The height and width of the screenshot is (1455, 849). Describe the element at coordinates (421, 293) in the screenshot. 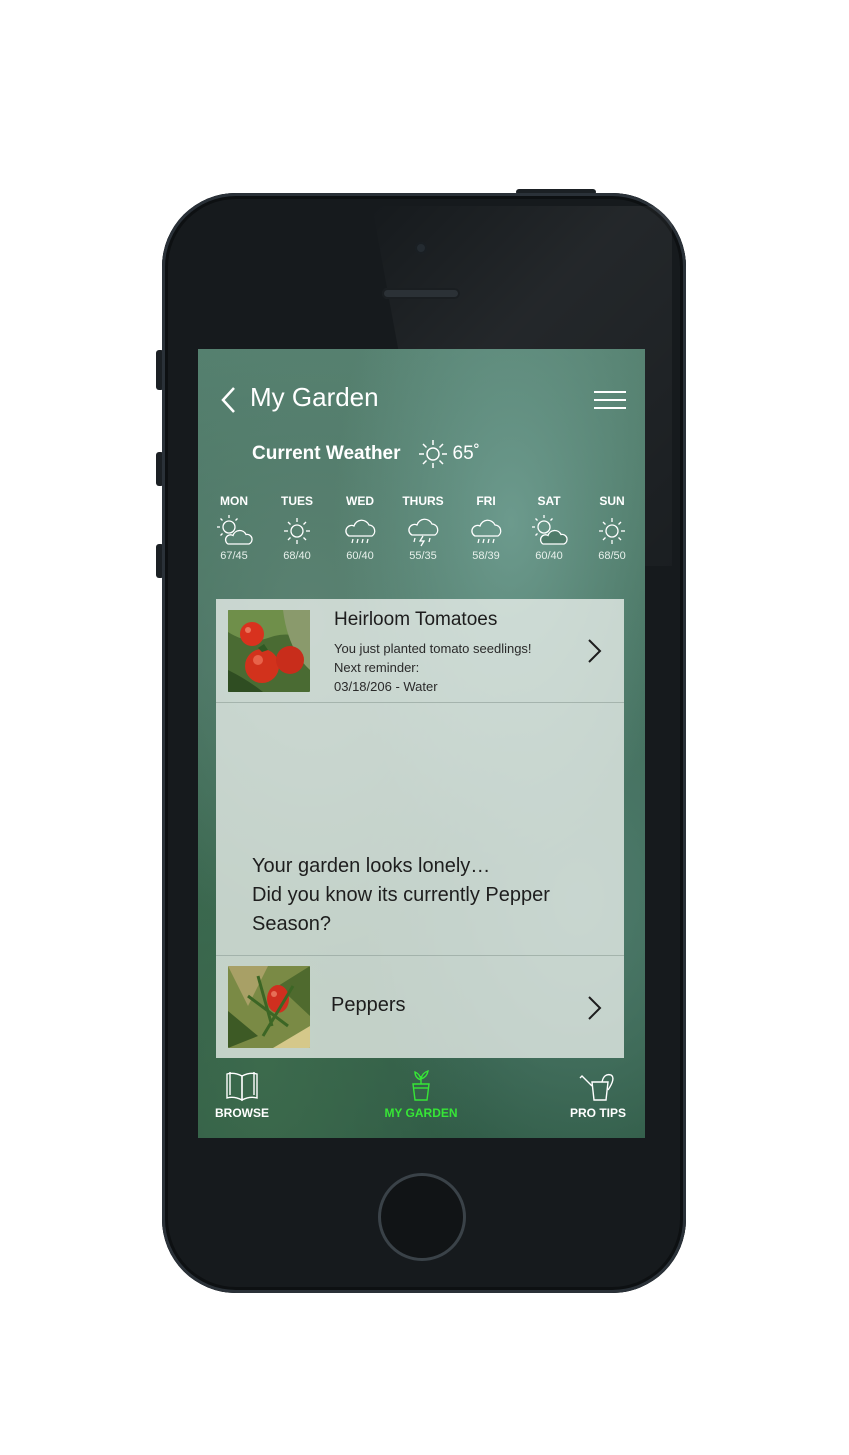

I see `earpiece-speaker` at that location.